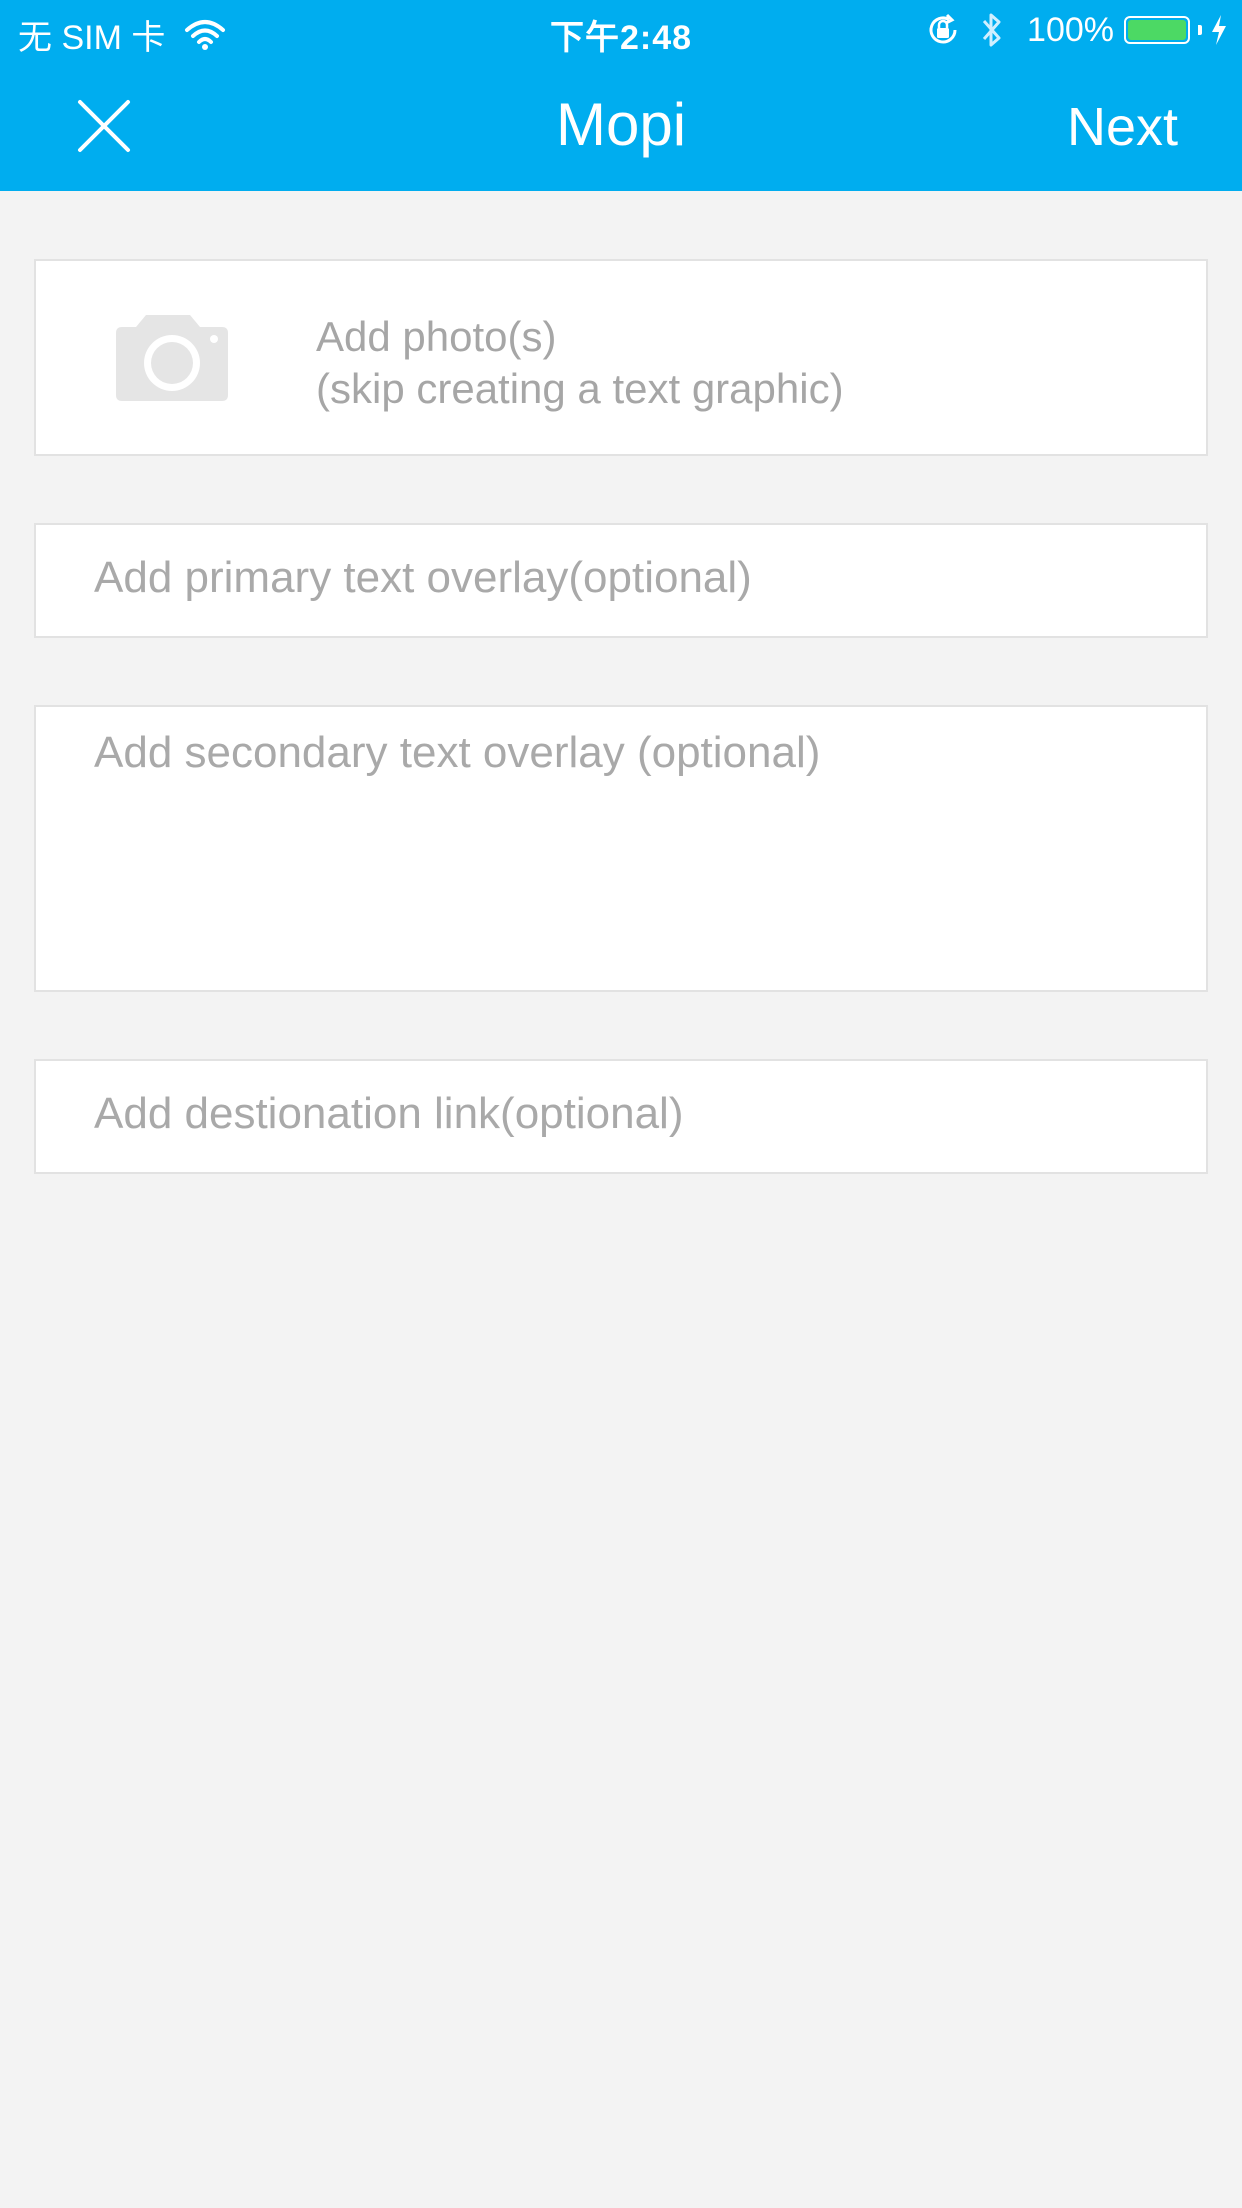 This screenshot has height=2208, width=1242. Describe the element at coordinates (1219, 30) in the screenshot. I see `charging-icon` at that location.